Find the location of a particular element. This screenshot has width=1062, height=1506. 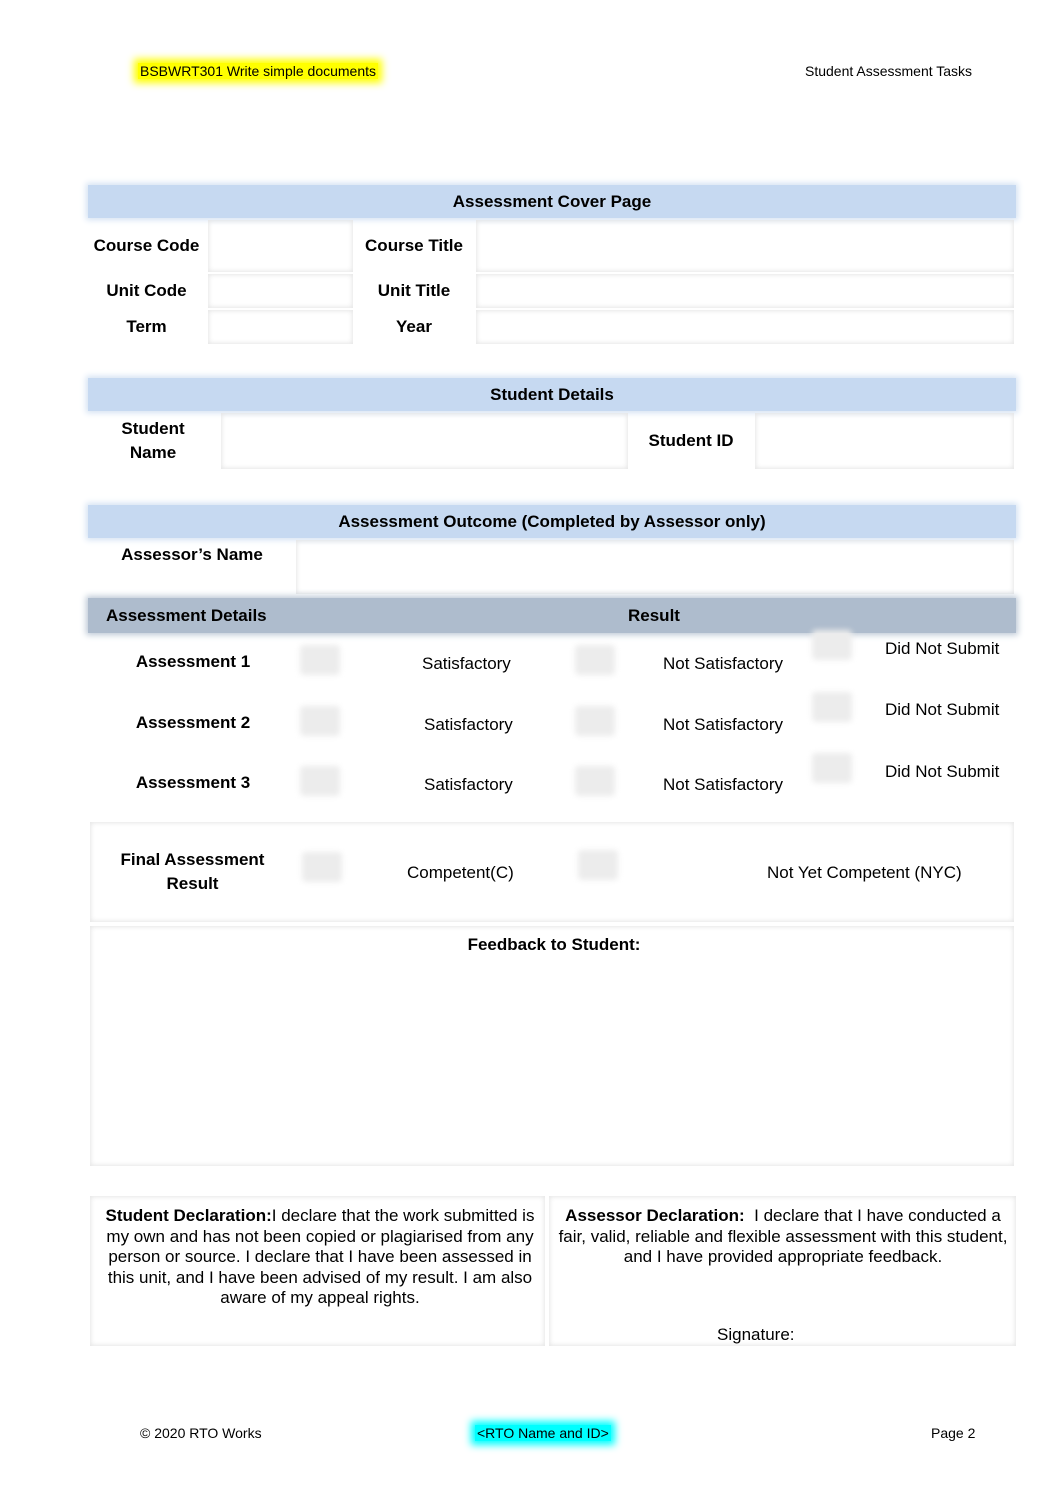

result-header: Result is located at coordinates (654, 615).